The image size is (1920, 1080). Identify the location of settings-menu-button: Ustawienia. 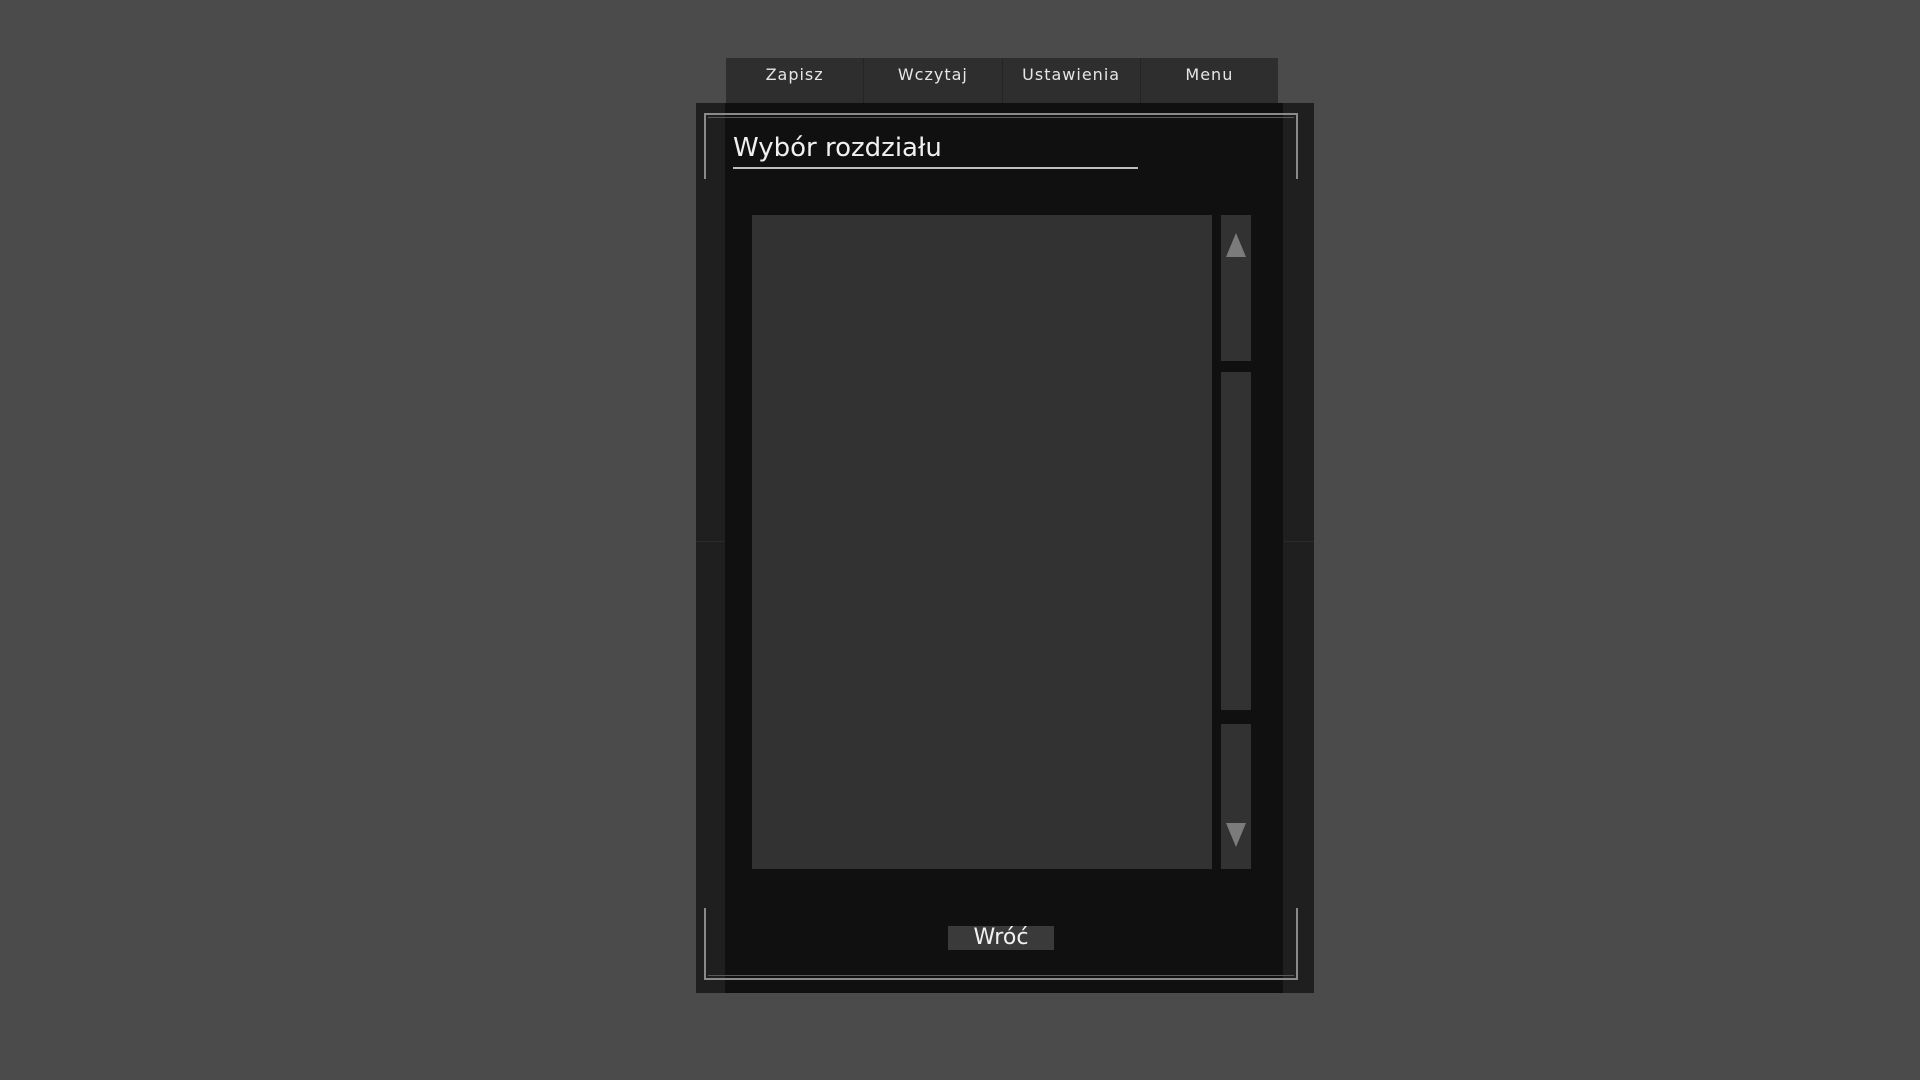
(1072, 80).